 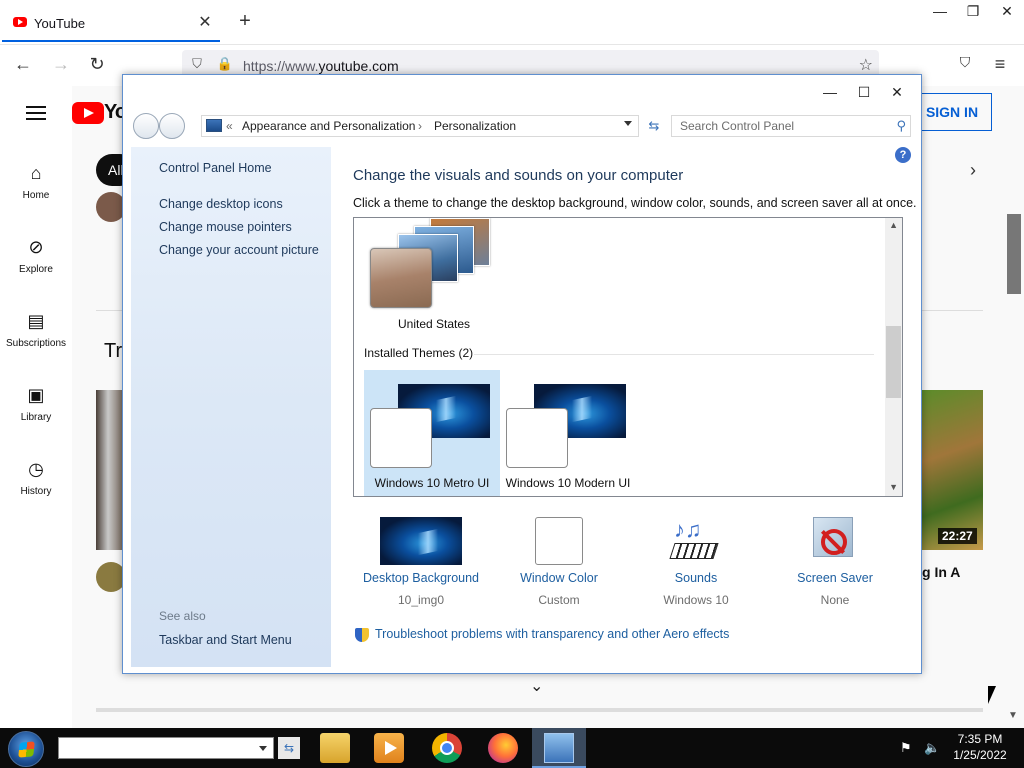 I want to click on chevron-down-icon: ⌄, so click(x=536, y=686).